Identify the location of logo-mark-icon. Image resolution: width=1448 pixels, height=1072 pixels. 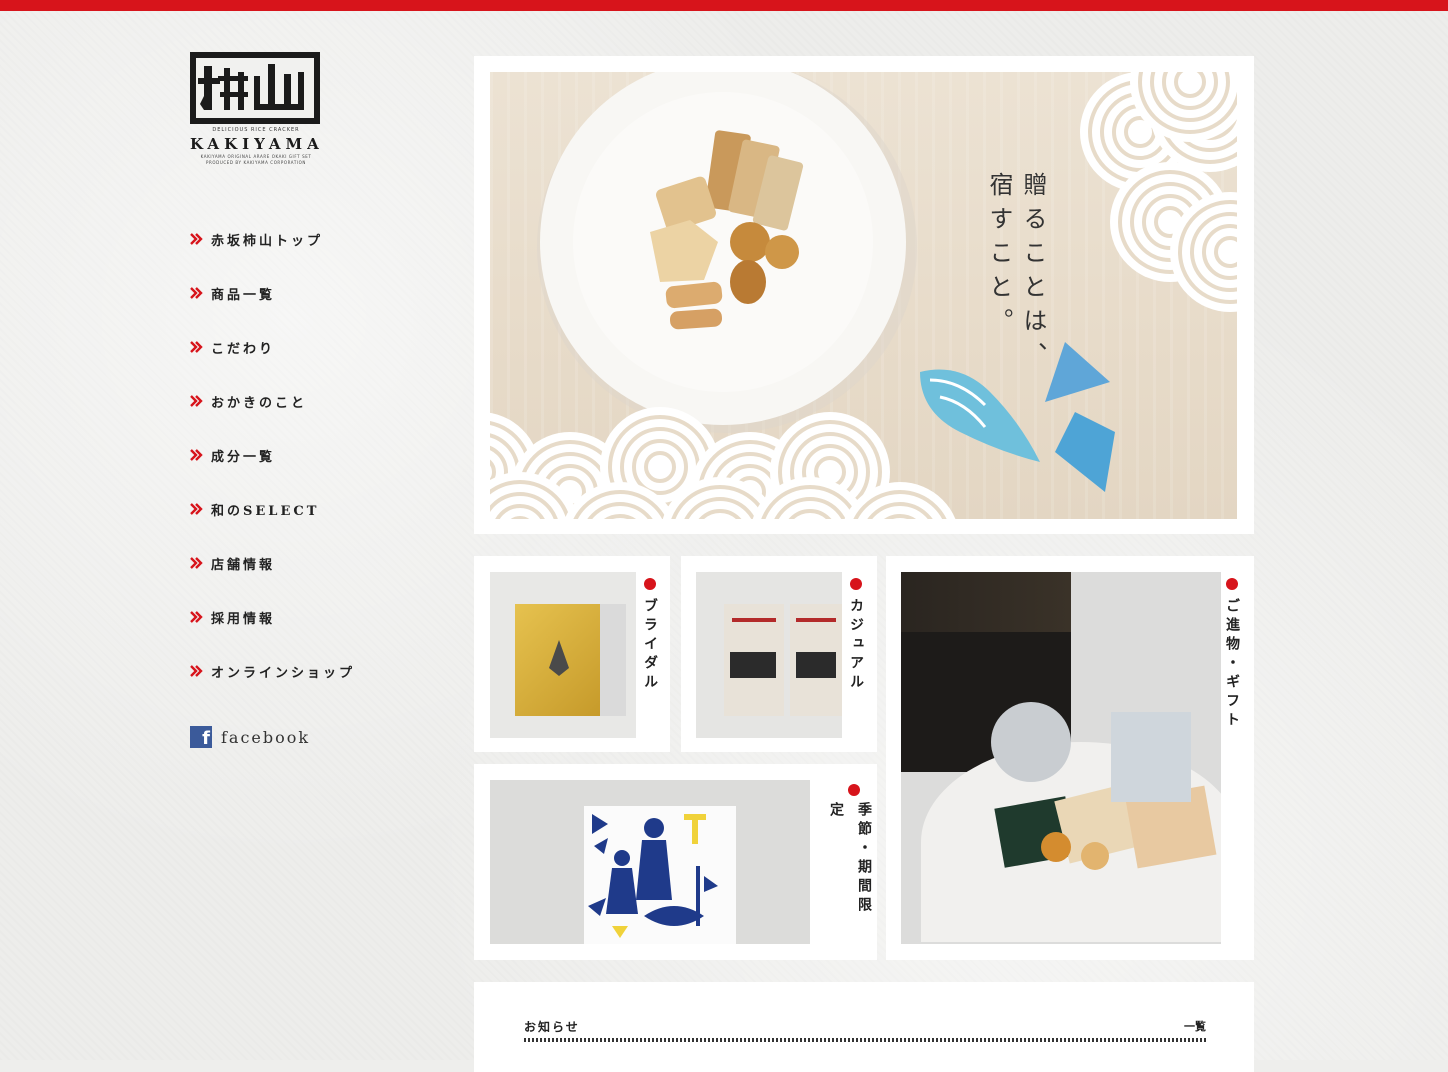
(255, 88).